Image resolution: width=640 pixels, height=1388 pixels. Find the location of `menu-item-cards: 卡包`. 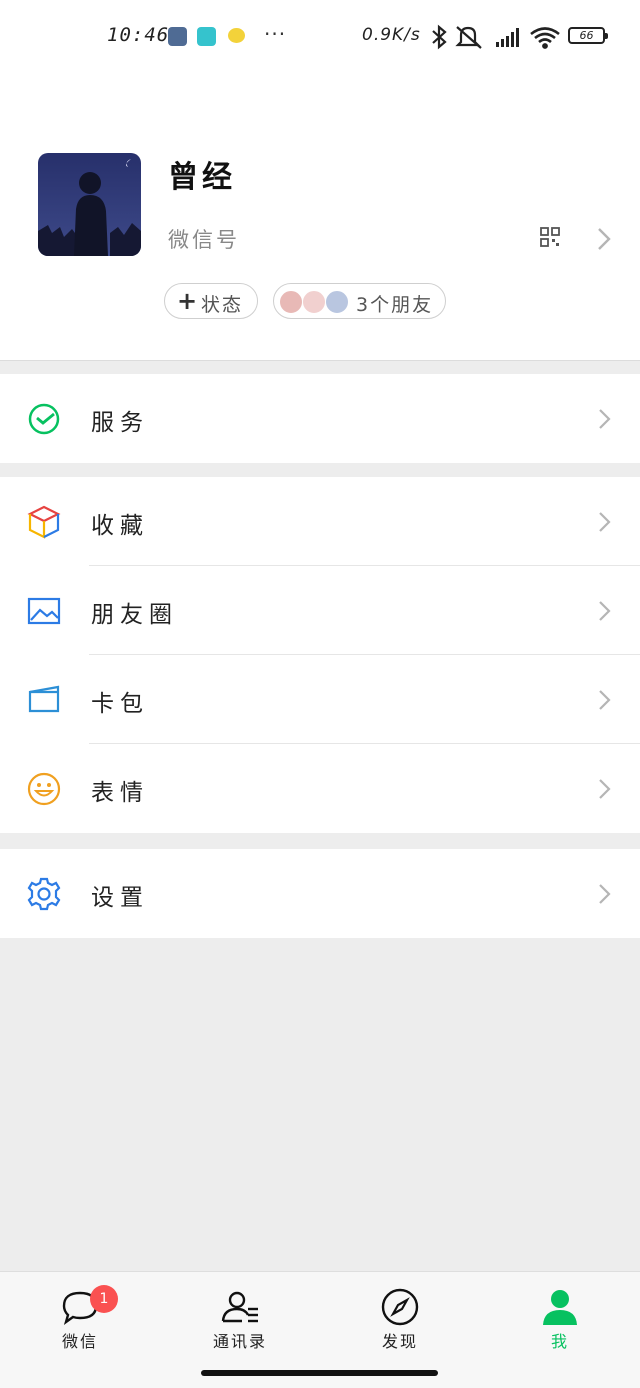

menu-item-cards: 卡包 is located at coordinates (320, 699).